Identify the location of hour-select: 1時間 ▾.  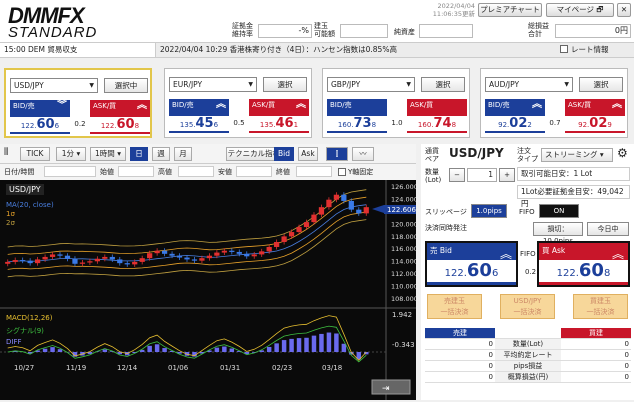
(108, 154).